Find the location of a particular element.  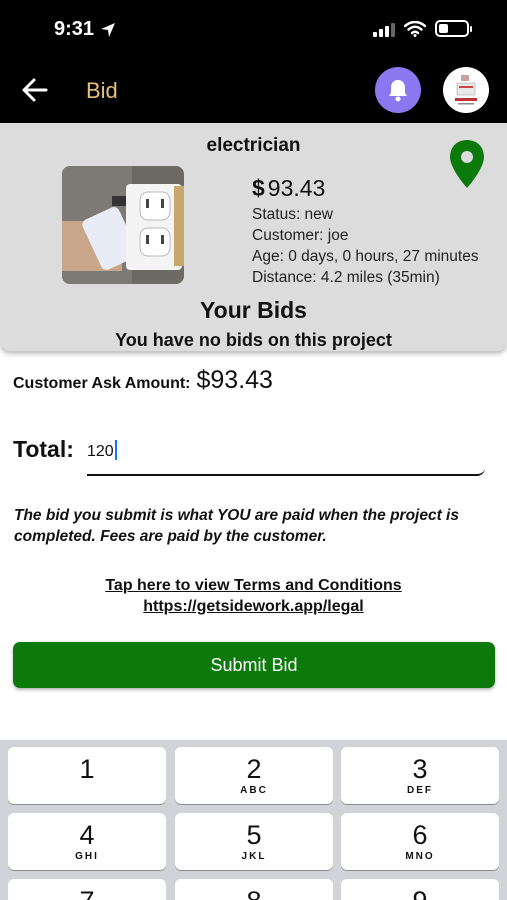

terms-link-url: https://getsidework.app/legal is located at coordinates (253, 606).